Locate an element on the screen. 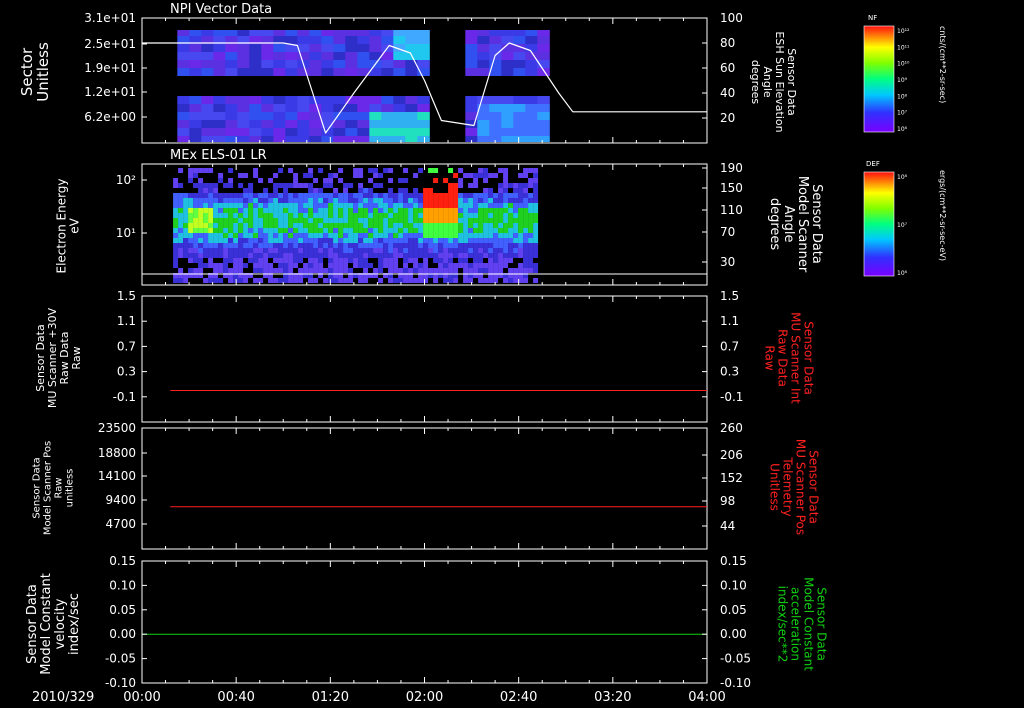  colorbar-tick-label: 10⁸ is located at coordinates (902, 177).